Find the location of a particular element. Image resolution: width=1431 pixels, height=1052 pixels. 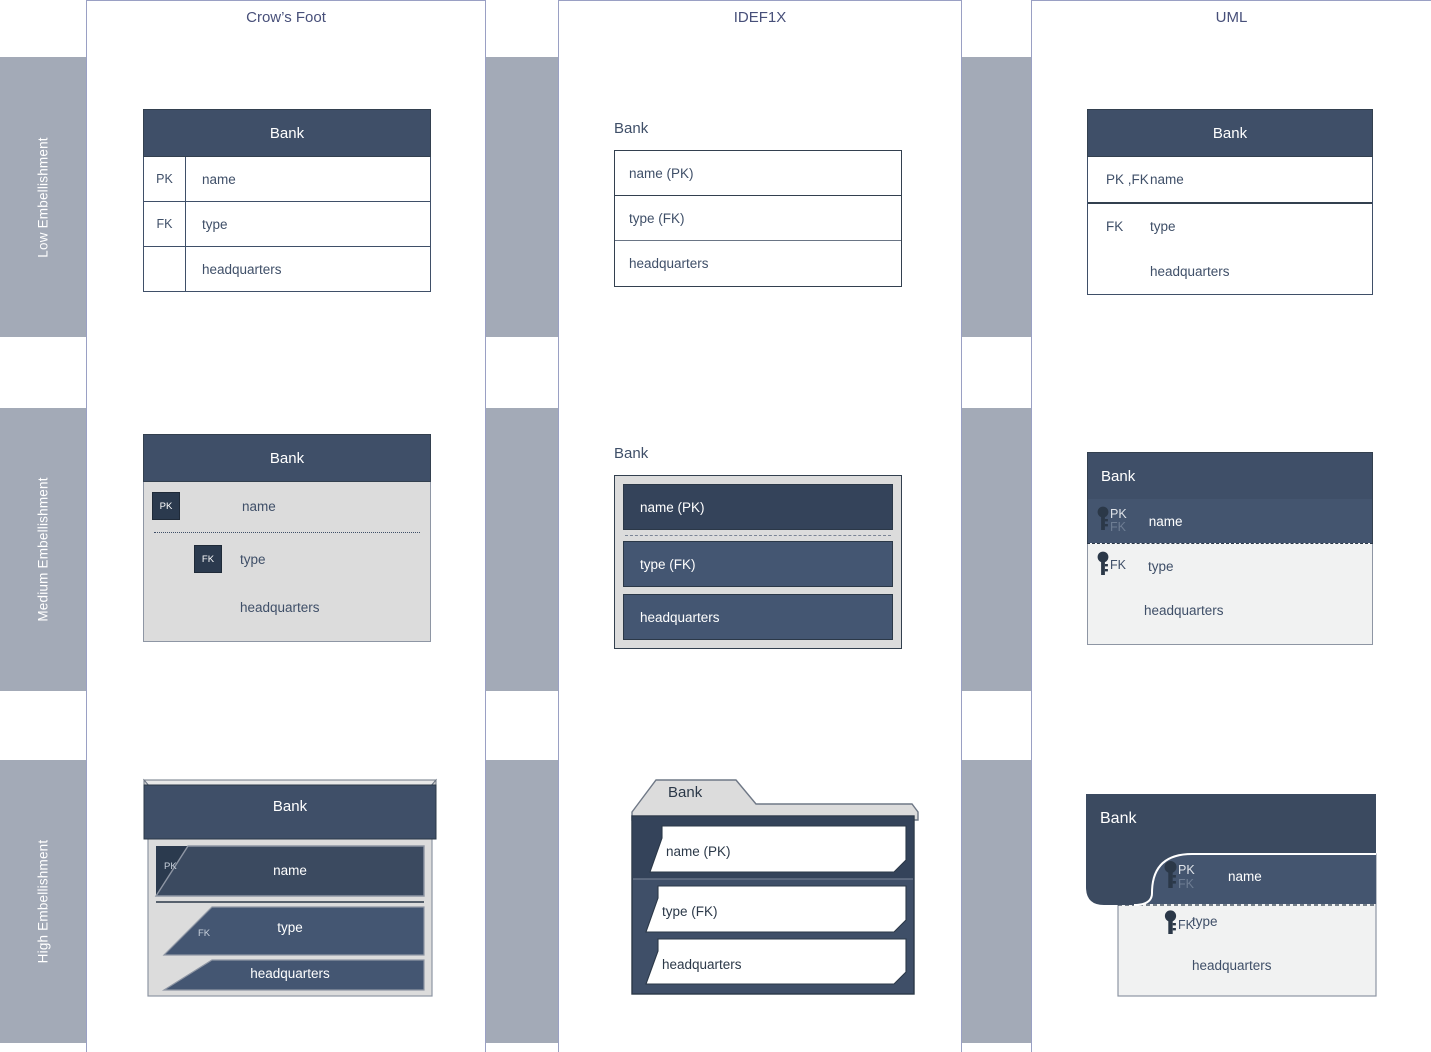

entity-idef1x-medium: Bank name (PK) type (FK) headquarters is located at coordinates (758, 547).